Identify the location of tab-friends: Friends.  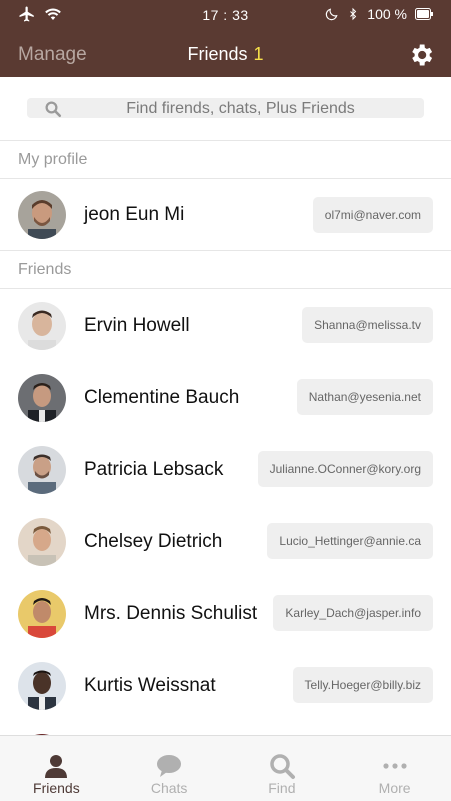
(56, 768).